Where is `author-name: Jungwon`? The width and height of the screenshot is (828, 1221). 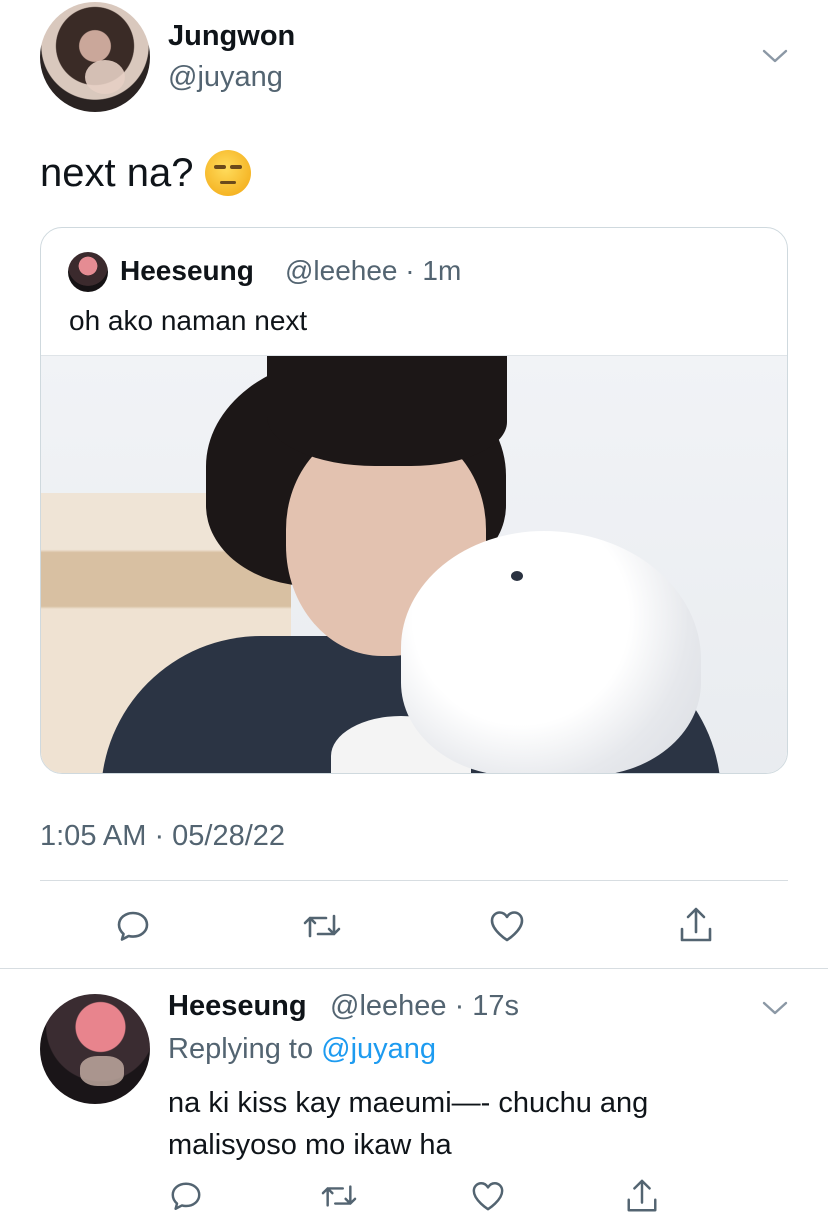
author-name: Jungwon is located at coordinates (231, 36).